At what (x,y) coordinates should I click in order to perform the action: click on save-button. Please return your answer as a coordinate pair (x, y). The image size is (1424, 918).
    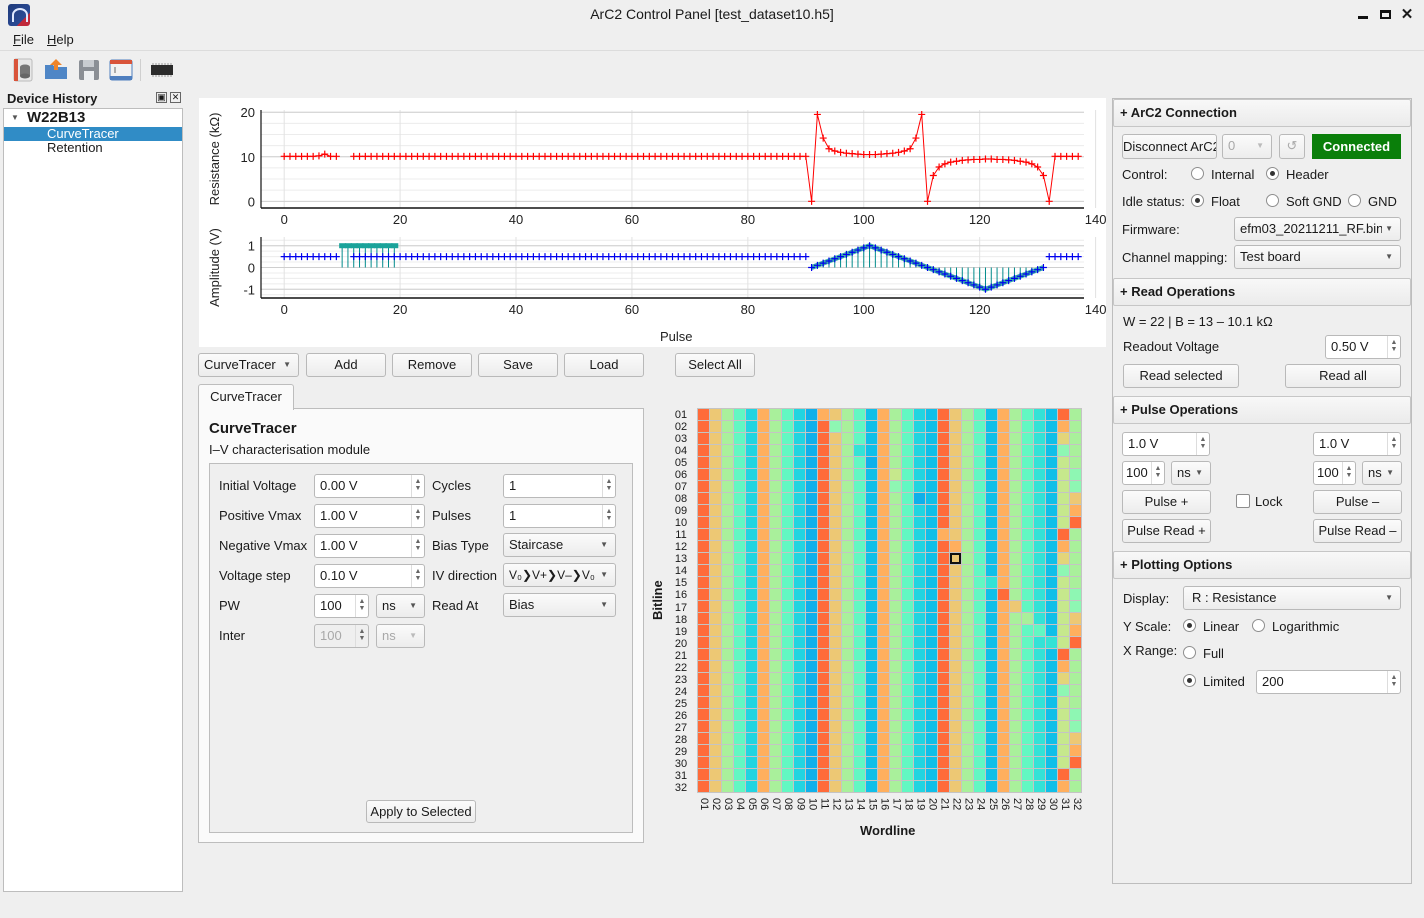
    Looking at the image, I should click on (89, 70).